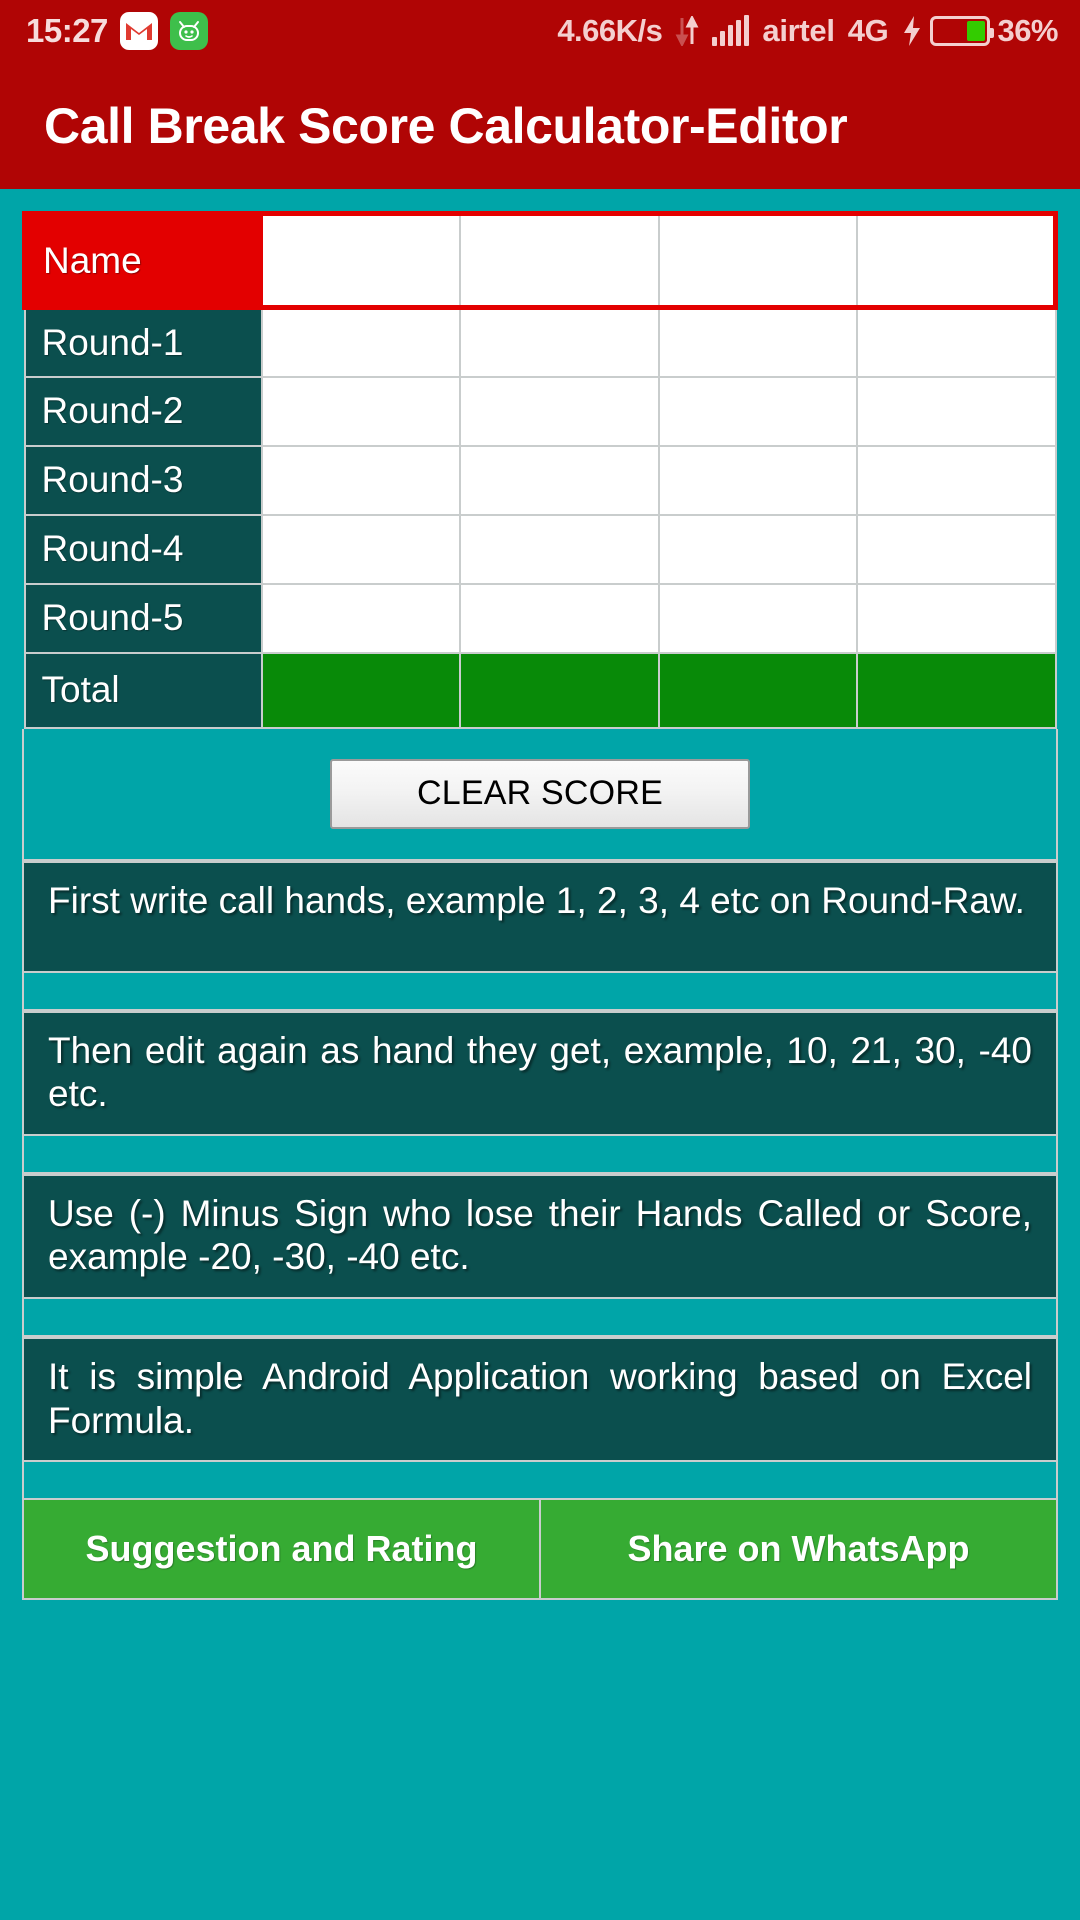 Image resolution: width=1080 pixels, height=1920 pixels. I want to click on bottom-background-fill, so click(540, 1635).